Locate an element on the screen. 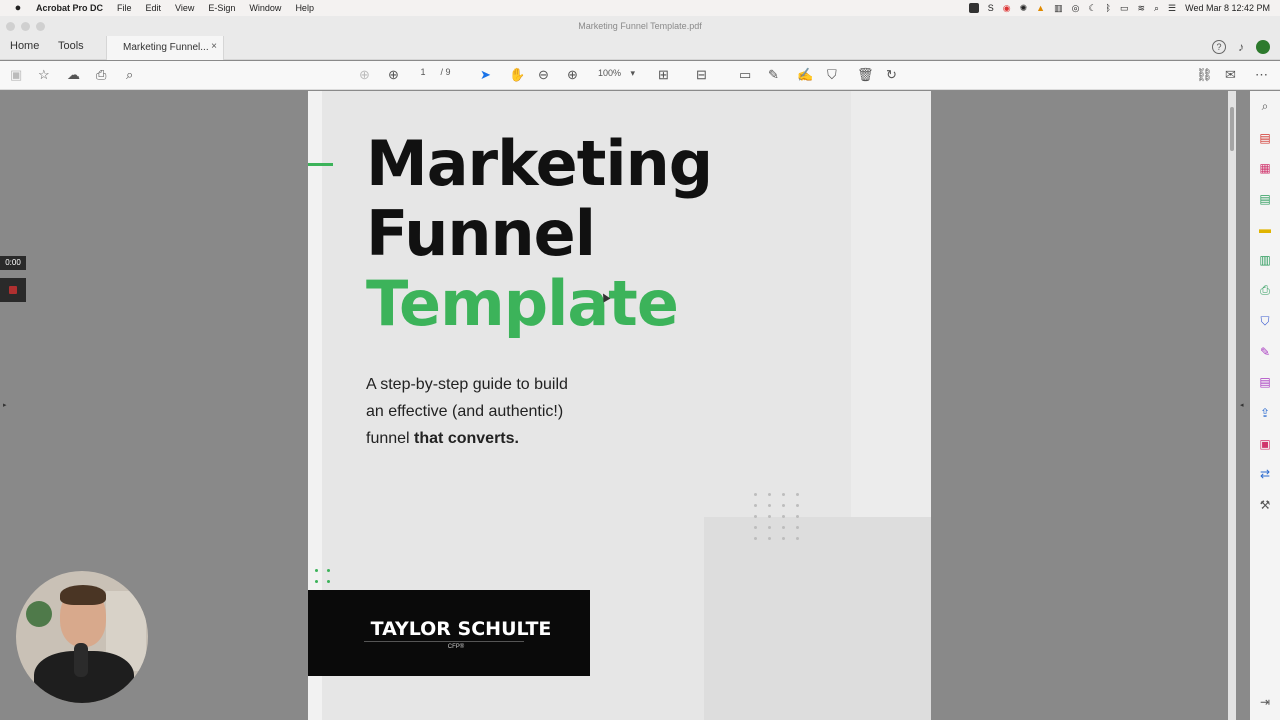 The height and width of the screenshot is (720, 1280). fill-sign-icon: ✎ is located at coordinates (1265, 352).